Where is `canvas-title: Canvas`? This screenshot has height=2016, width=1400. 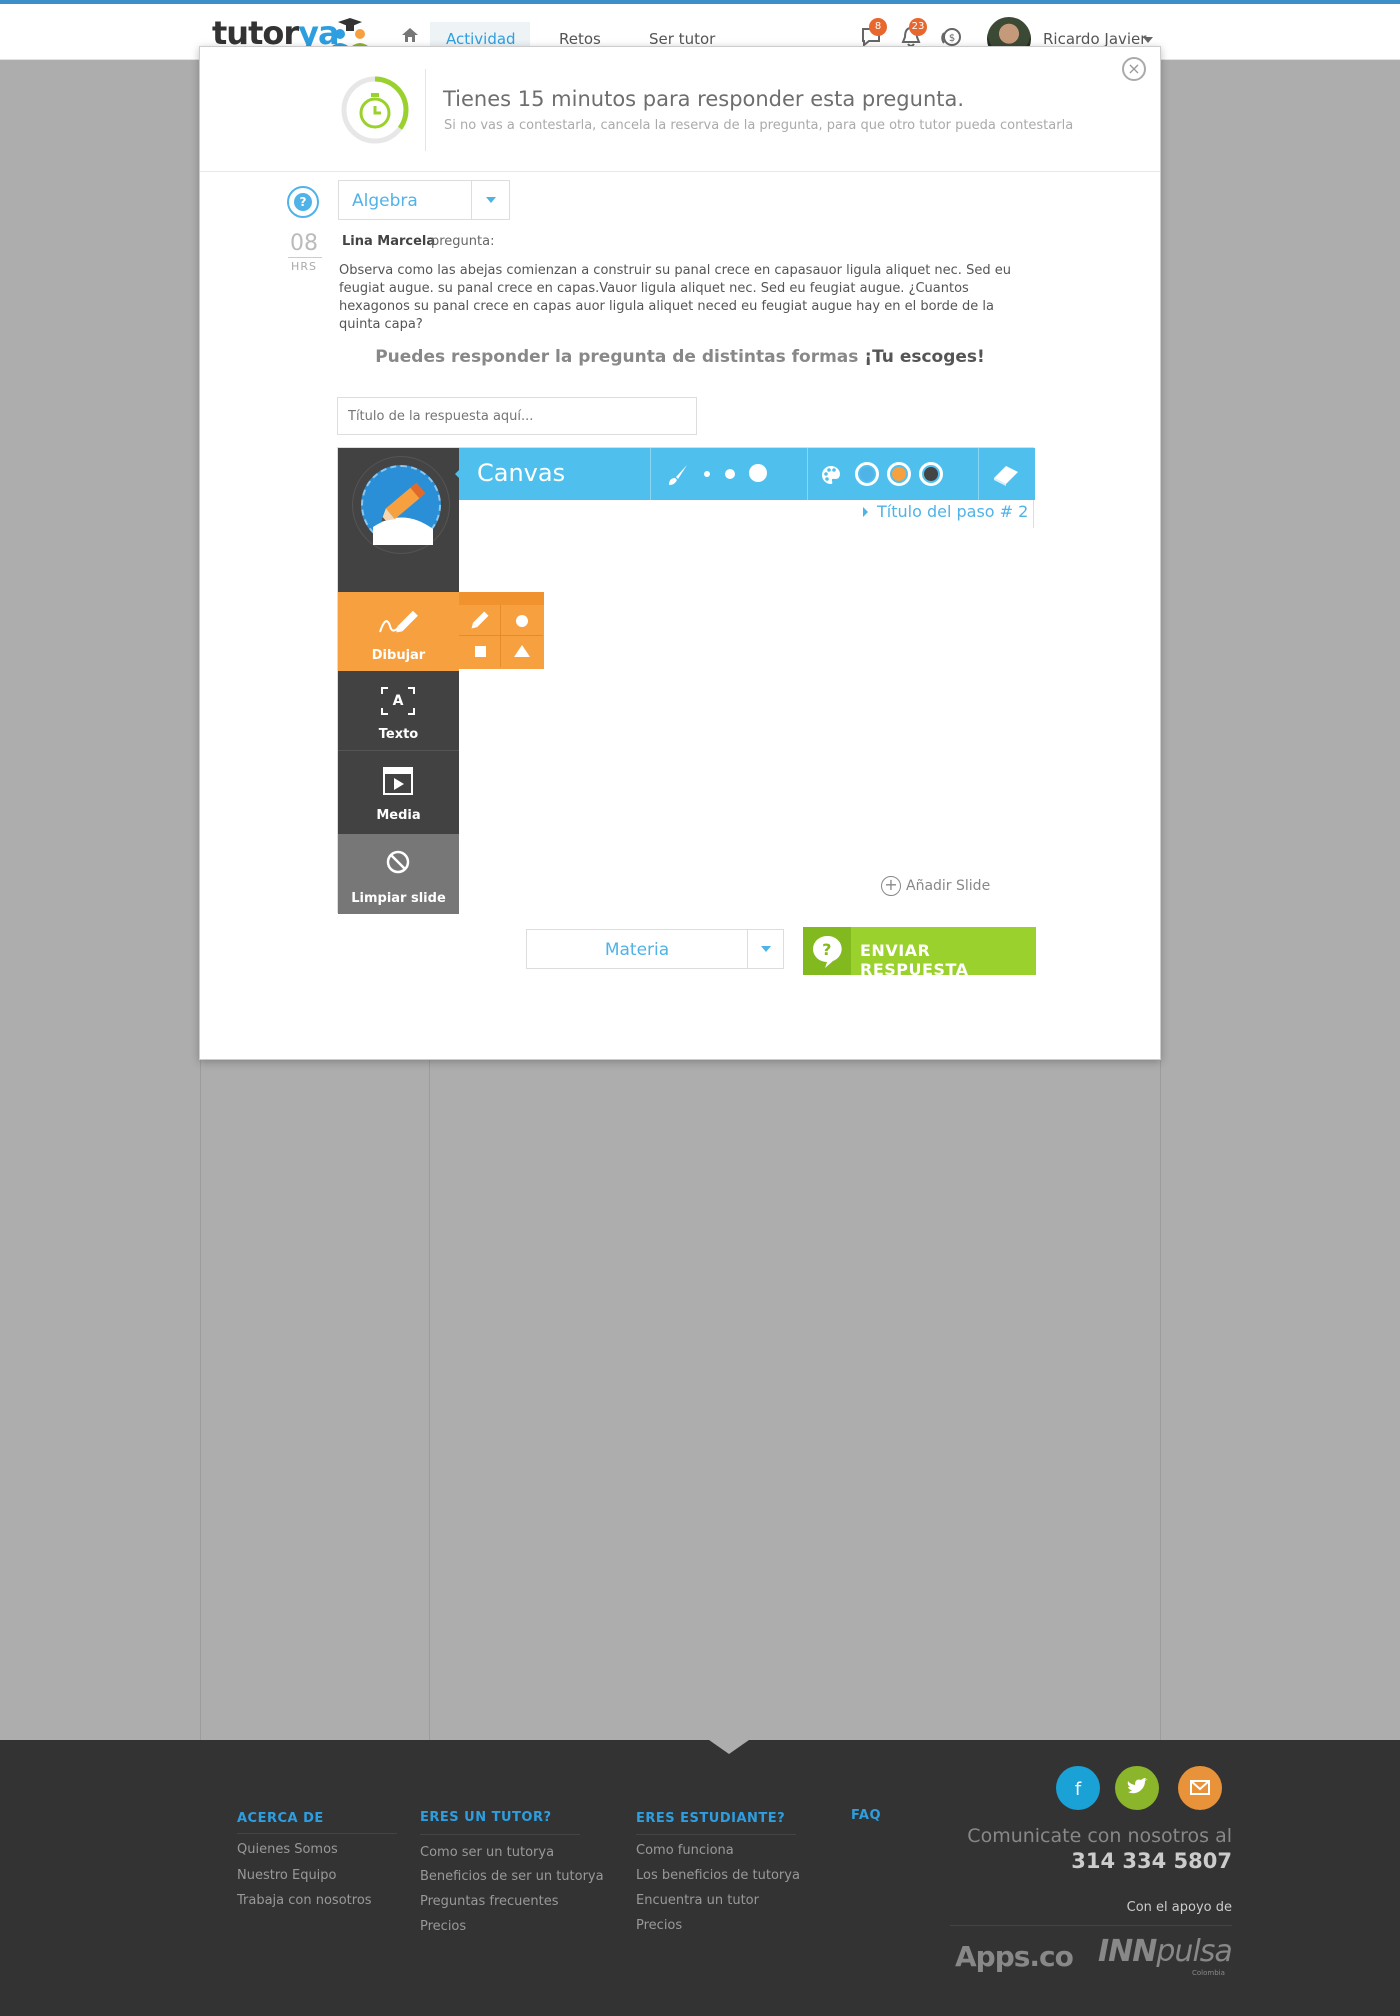
canvas-title: Canvas is located at coordinates (521, 473).